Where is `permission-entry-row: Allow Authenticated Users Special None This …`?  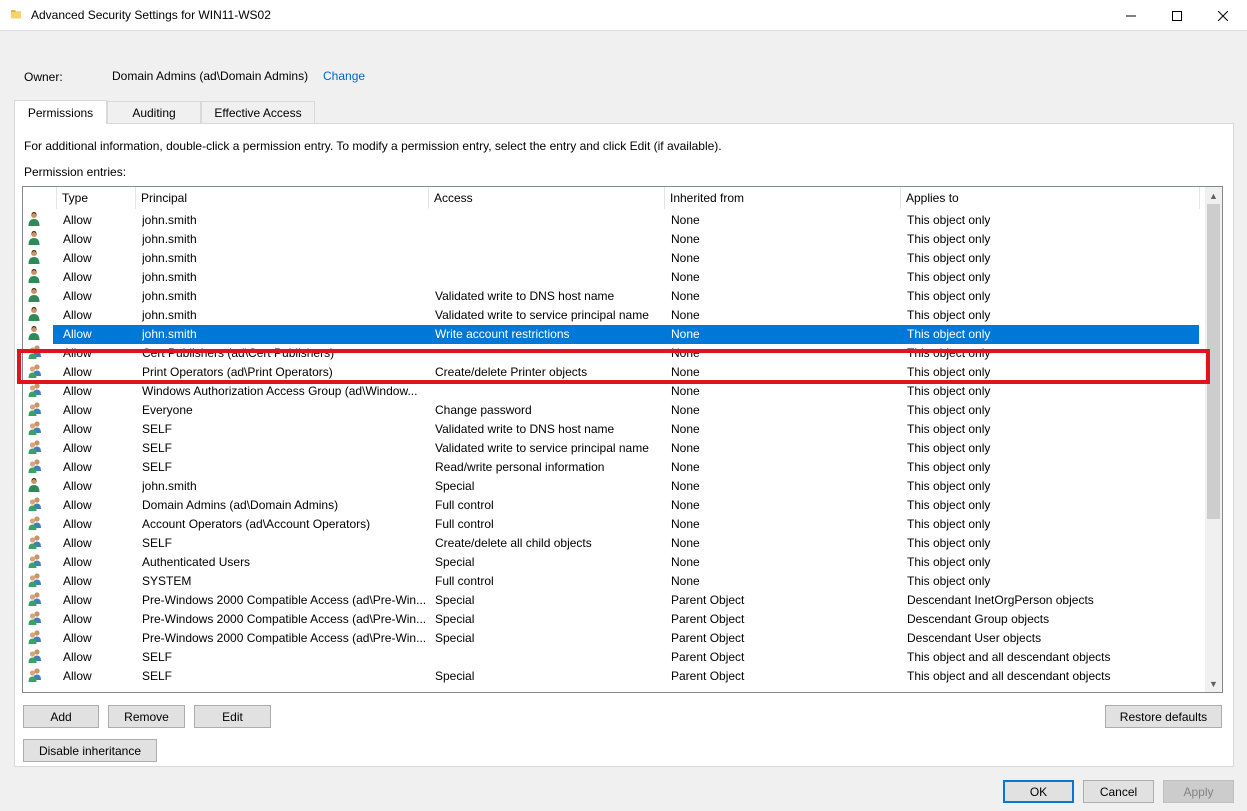 permission-entry-row: Allow Authenticated Users Special None This … is located at coordinates (614, 562).